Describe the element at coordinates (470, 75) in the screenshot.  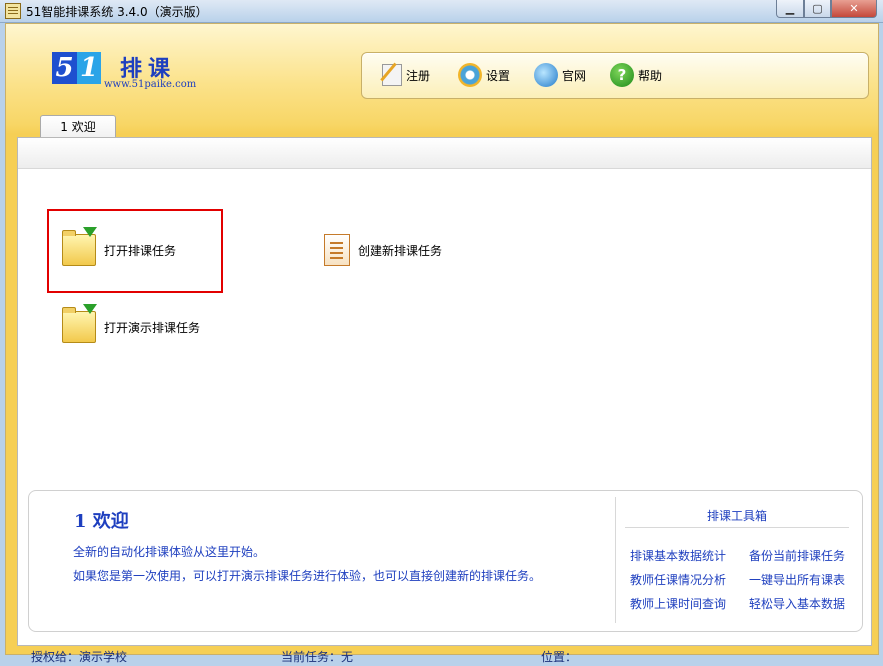
I see `settings-gear-icon` at that location.